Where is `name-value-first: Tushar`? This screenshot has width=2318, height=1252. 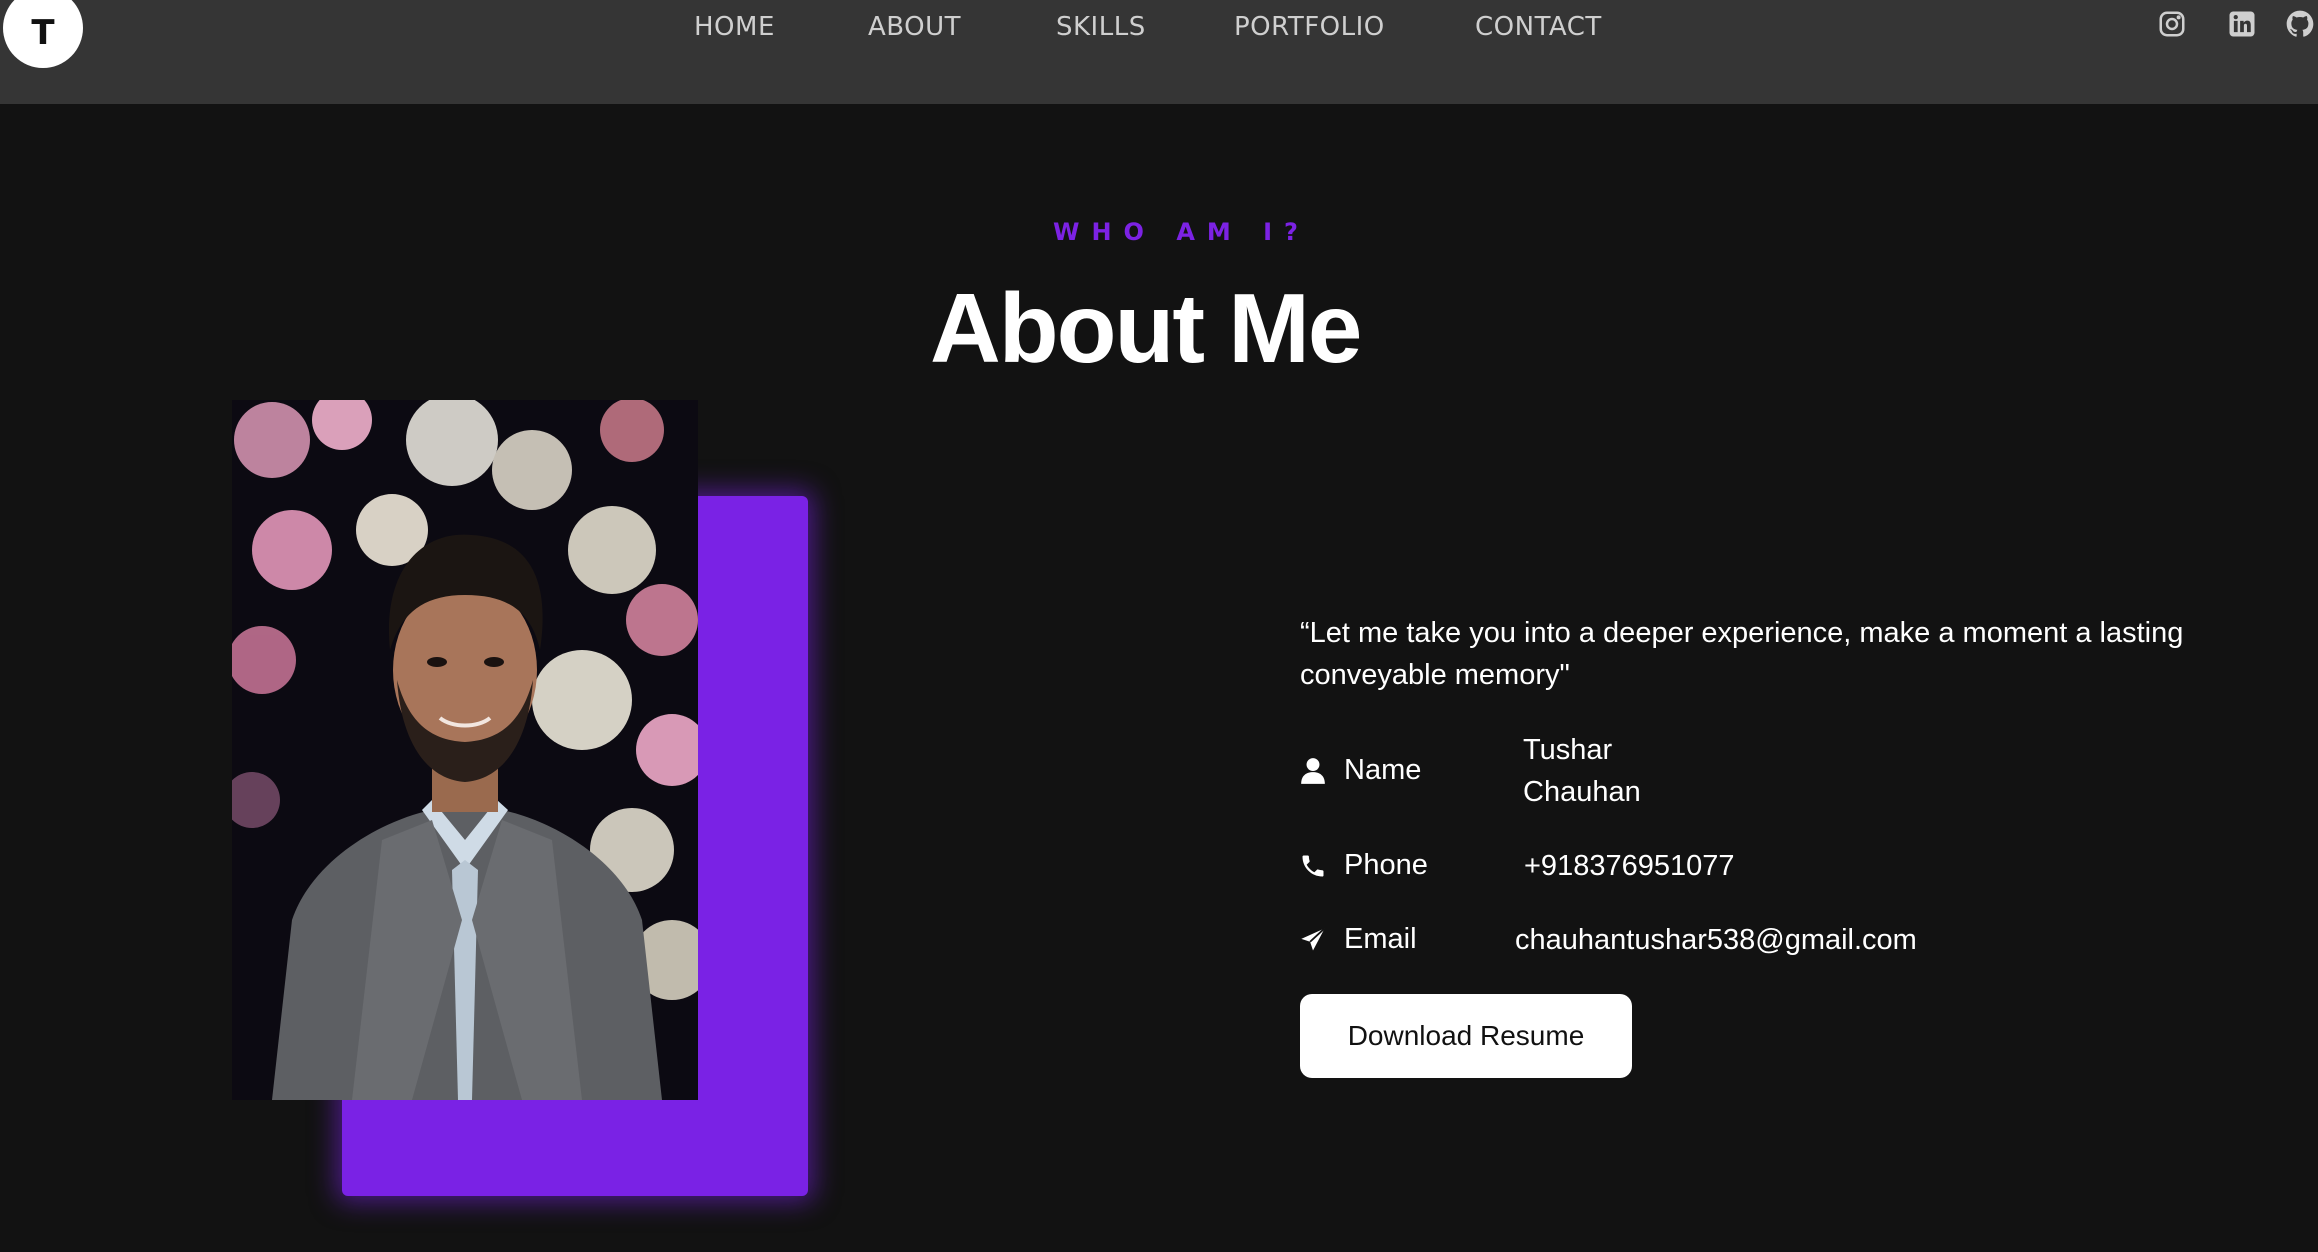
name-value-first: Tushar is located at coordinates (1568, 750).